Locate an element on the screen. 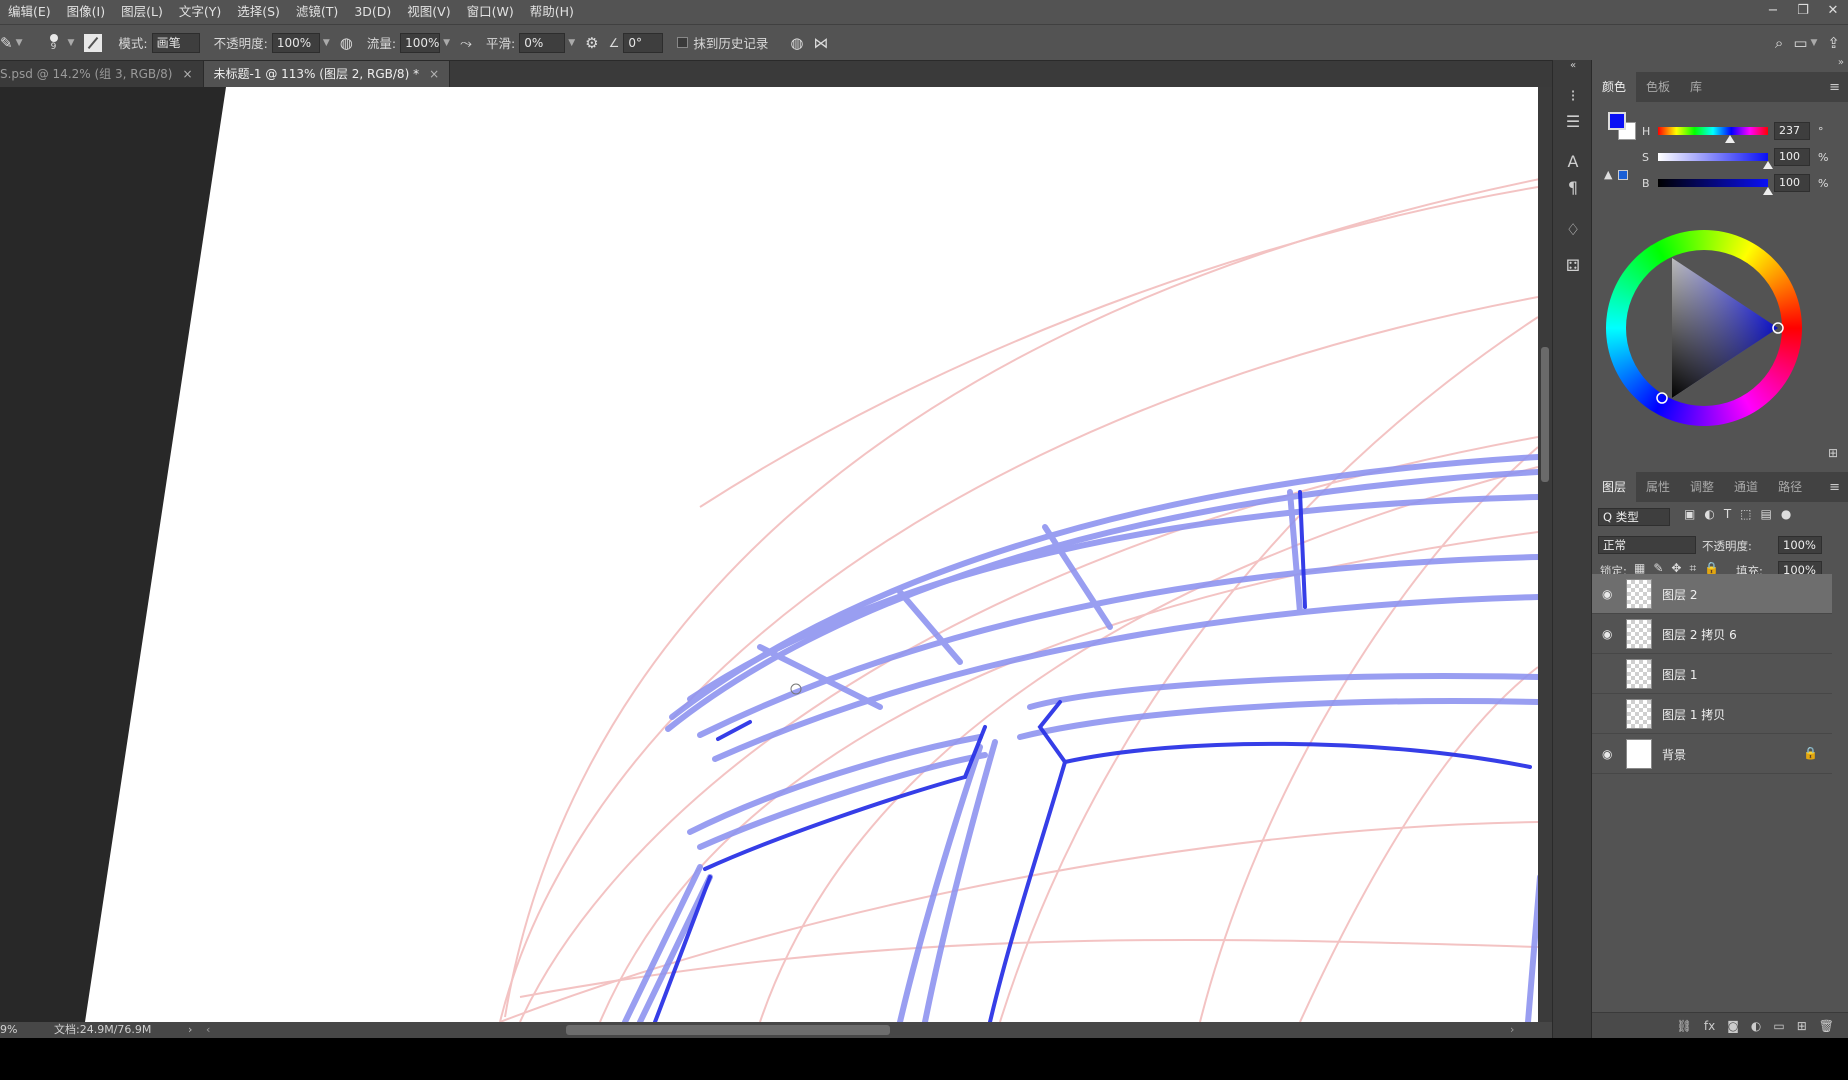  search-icon: ⌕ is located at coordinates (1779, 43).